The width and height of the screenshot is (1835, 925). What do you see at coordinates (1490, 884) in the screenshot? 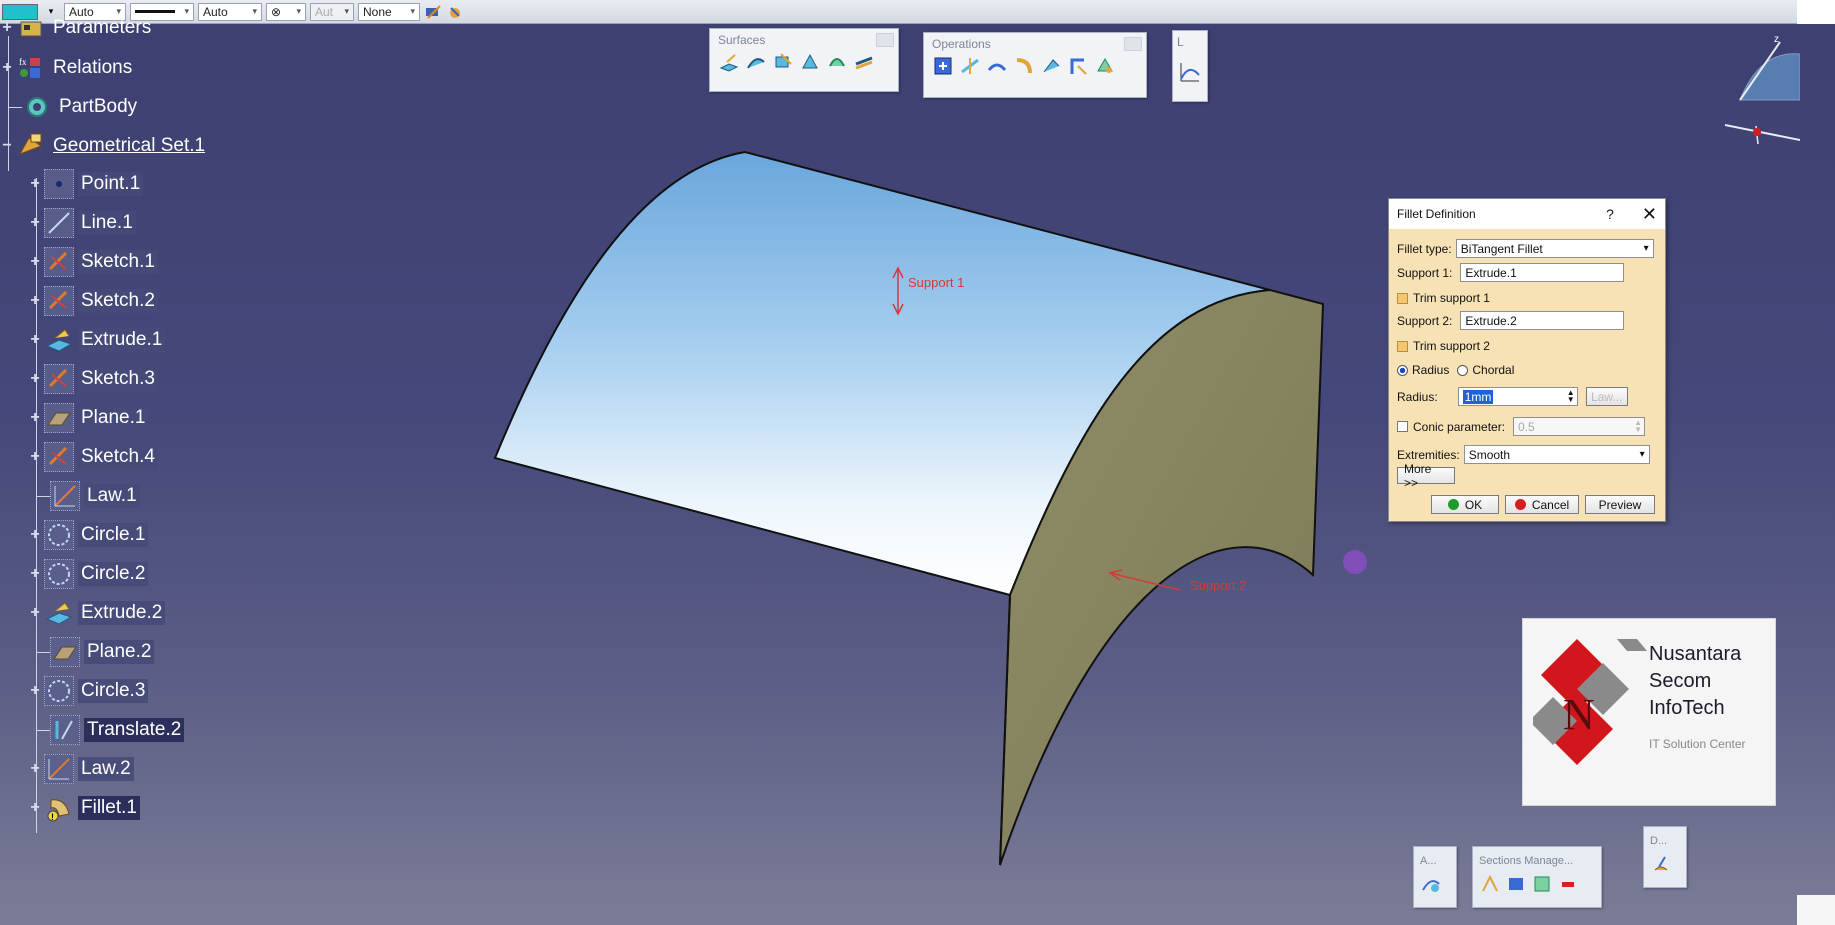
I see `section-icon` at bounding box center [1490, 884].